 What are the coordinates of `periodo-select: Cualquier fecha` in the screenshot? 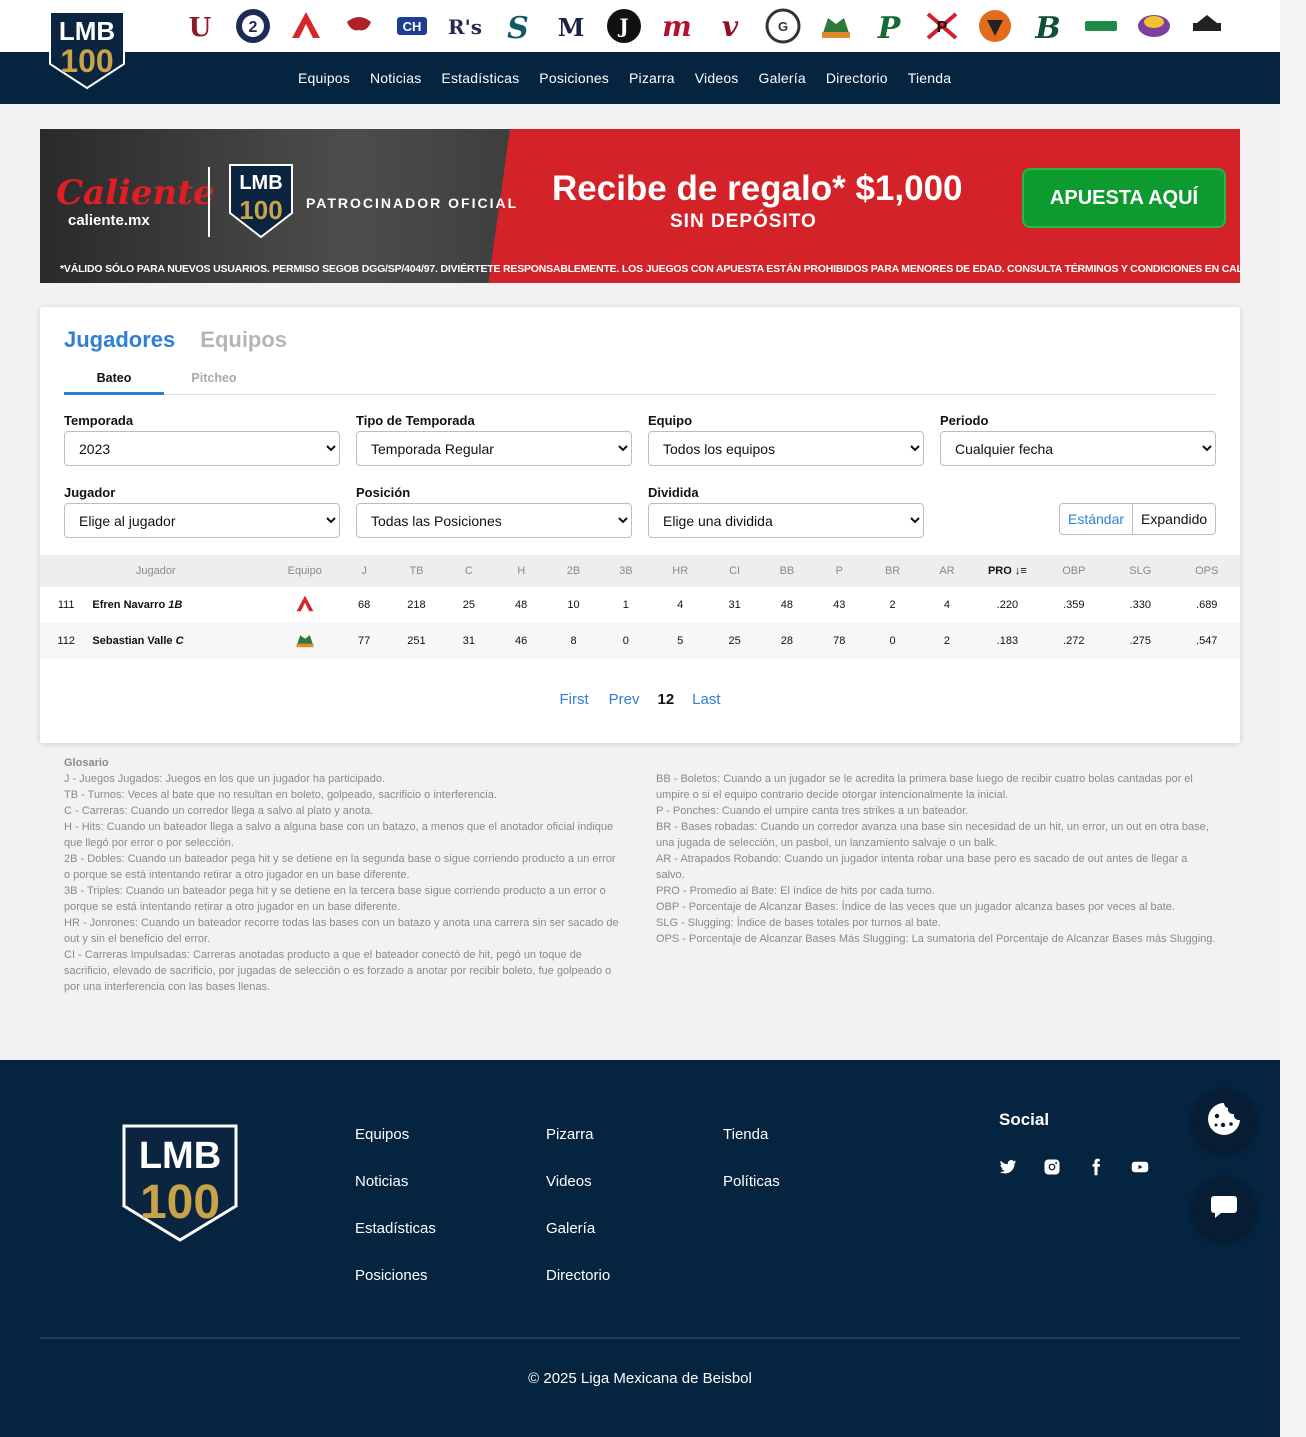 It's located at (1078, 448).